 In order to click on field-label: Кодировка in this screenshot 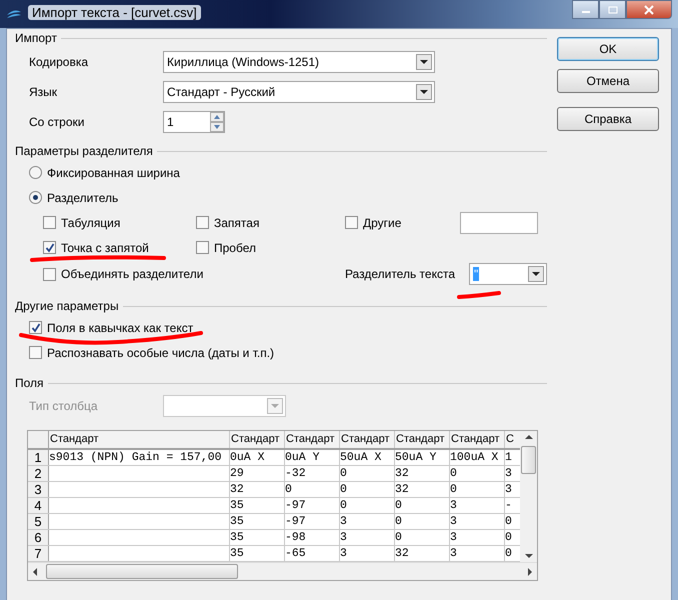, I will do `click(59, 62)`.